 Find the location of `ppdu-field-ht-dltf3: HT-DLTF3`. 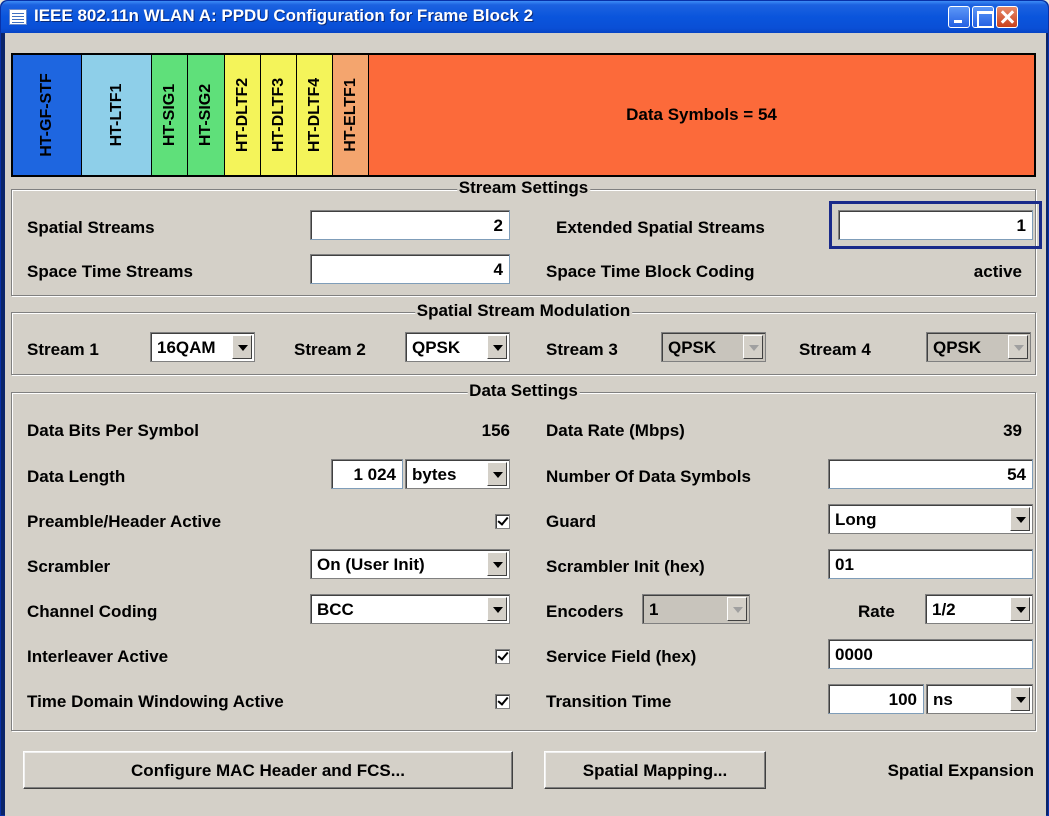

ppdu-field-ht-dltf3: HT-DLTF3 is located at coordinates (279, 115).